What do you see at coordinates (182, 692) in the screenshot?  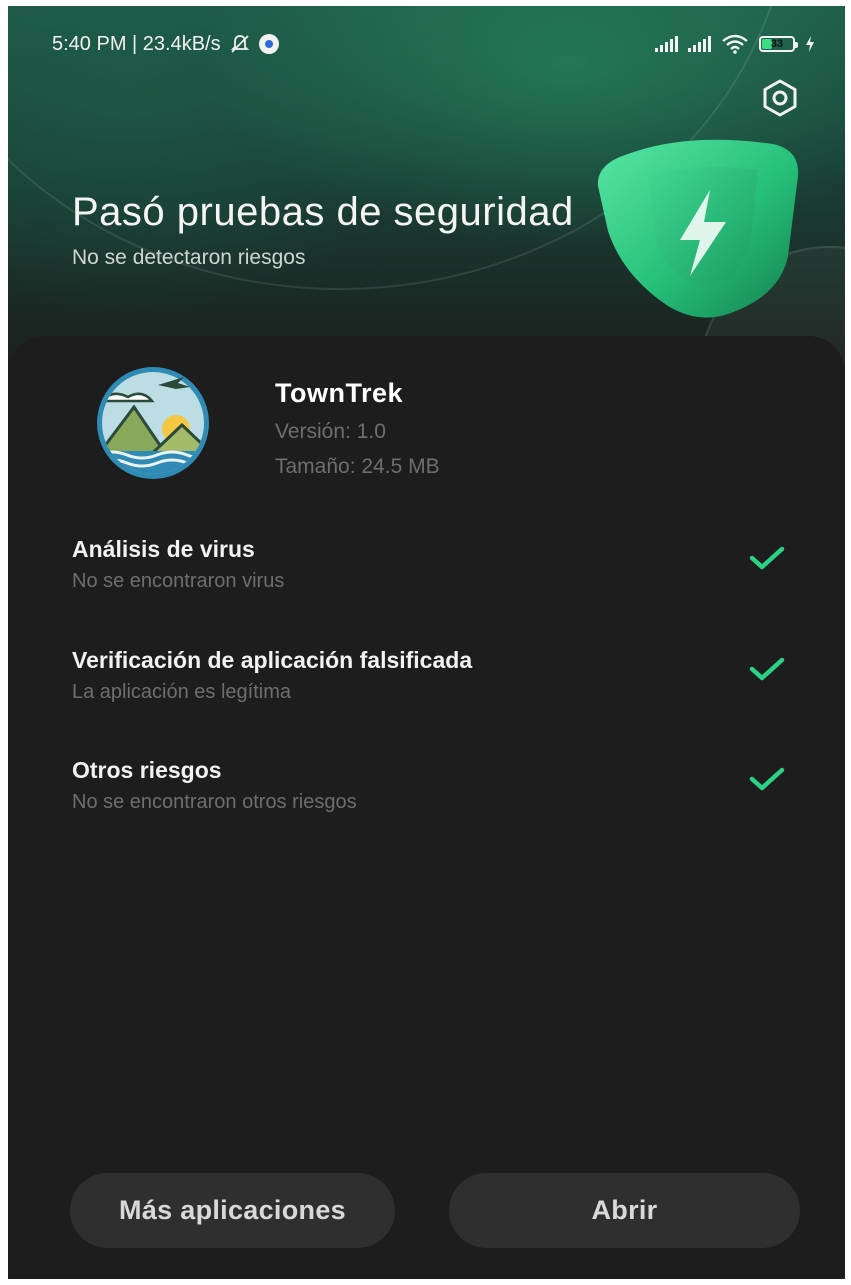 I see `check-subtitle: La aplicación es legítima` at bounding box center [182, 692].